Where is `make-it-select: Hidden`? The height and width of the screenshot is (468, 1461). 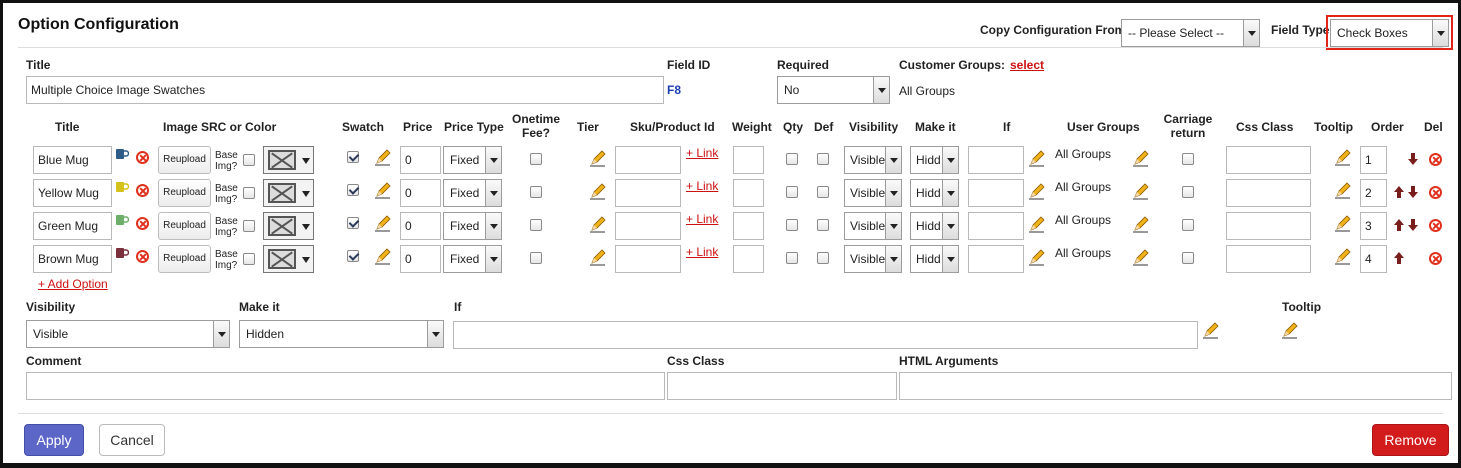 make-it-select: Hidden is located at coordinates (341, 334).